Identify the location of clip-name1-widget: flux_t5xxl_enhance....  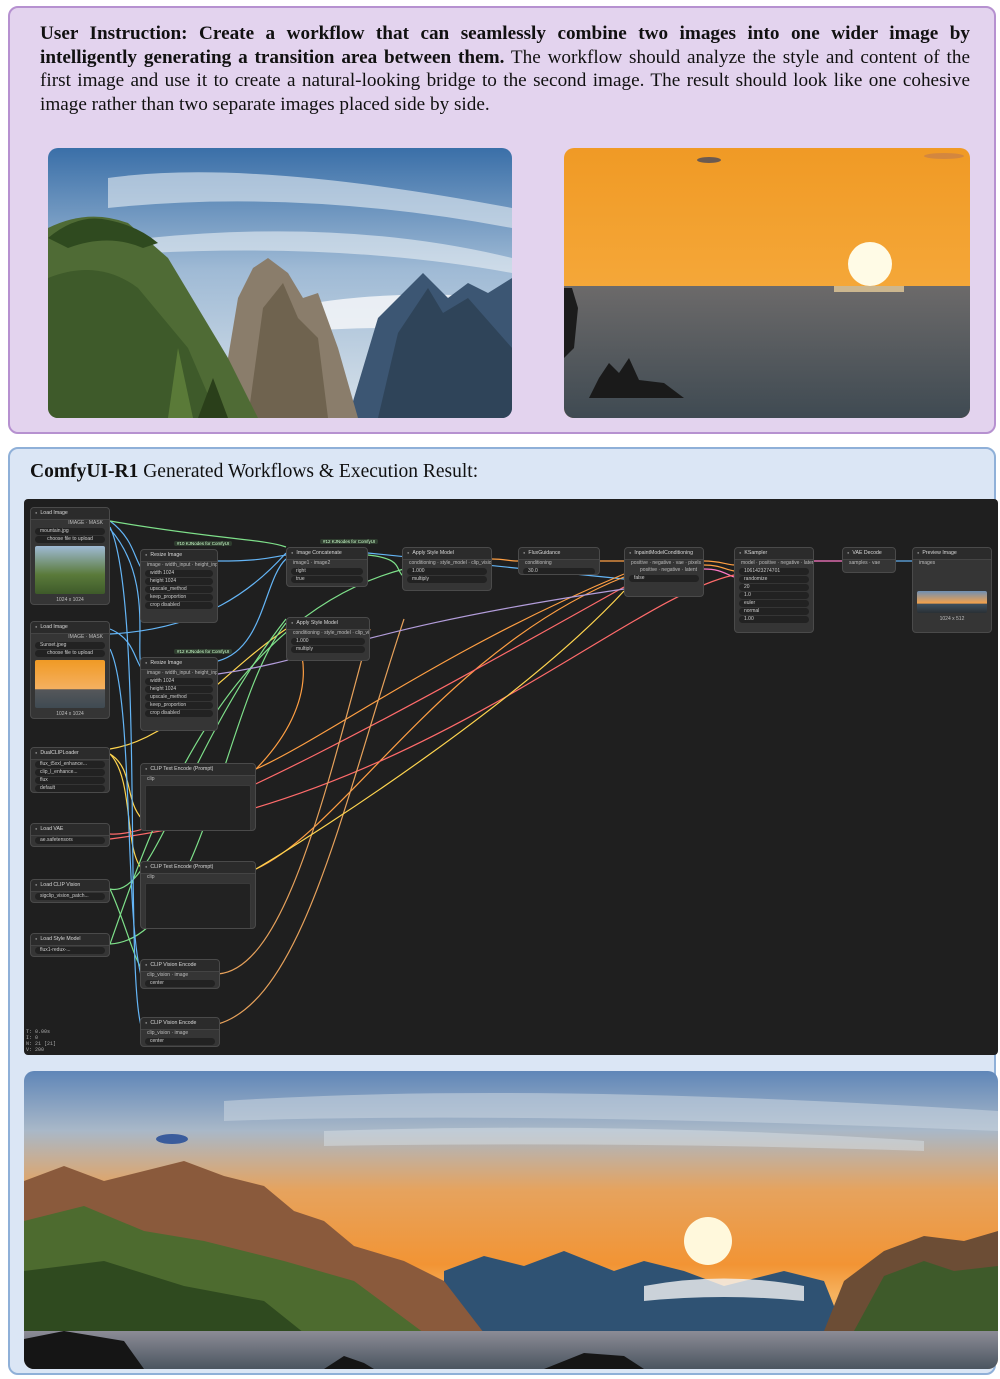
(70, 764).